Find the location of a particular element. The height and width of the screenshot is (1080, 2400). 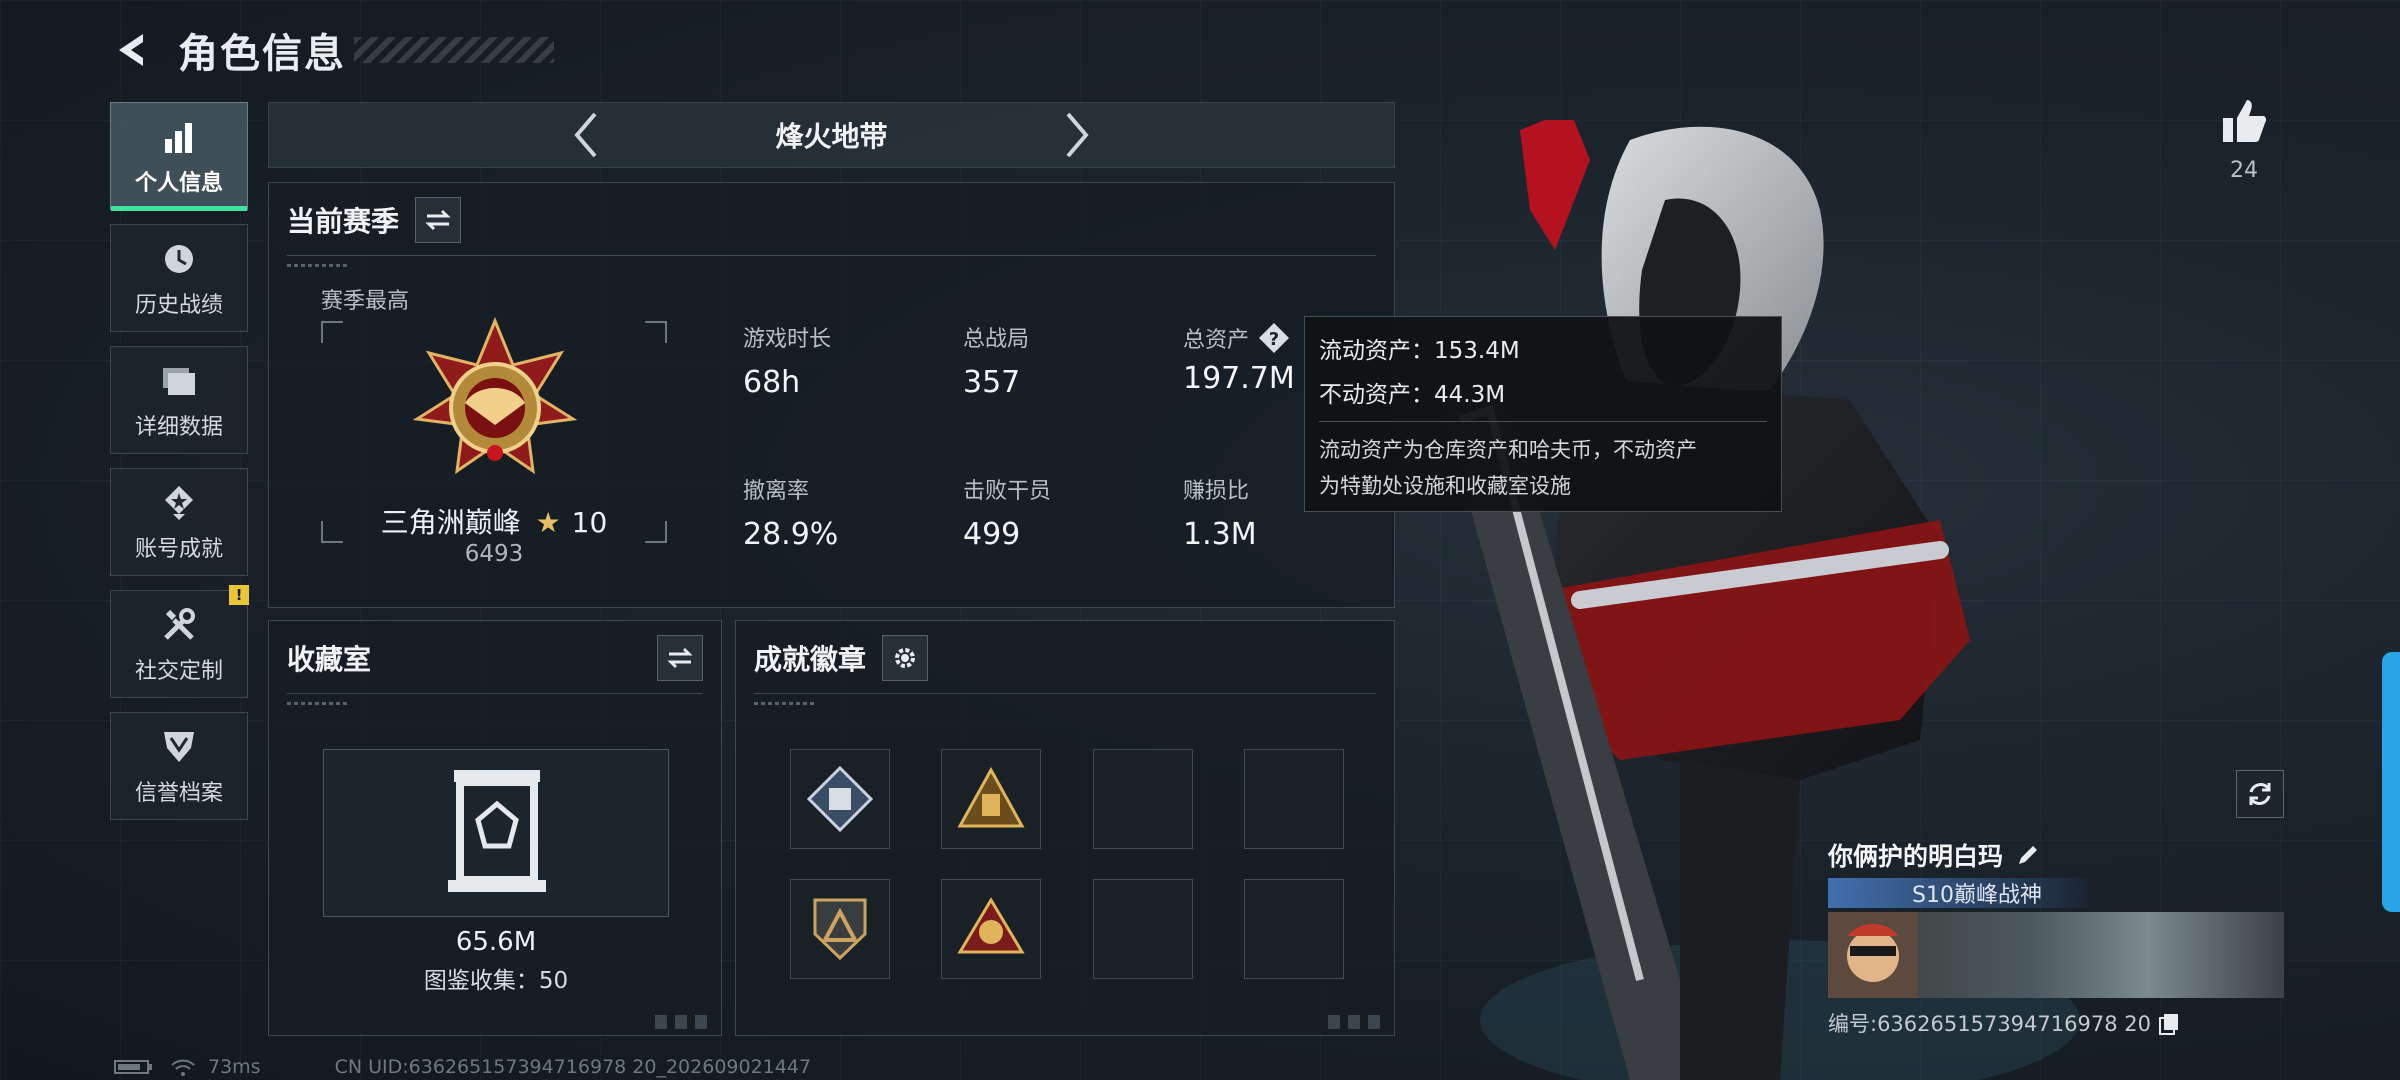

player-title: S10巅峰战神 is located at coordinates (1977, 895).